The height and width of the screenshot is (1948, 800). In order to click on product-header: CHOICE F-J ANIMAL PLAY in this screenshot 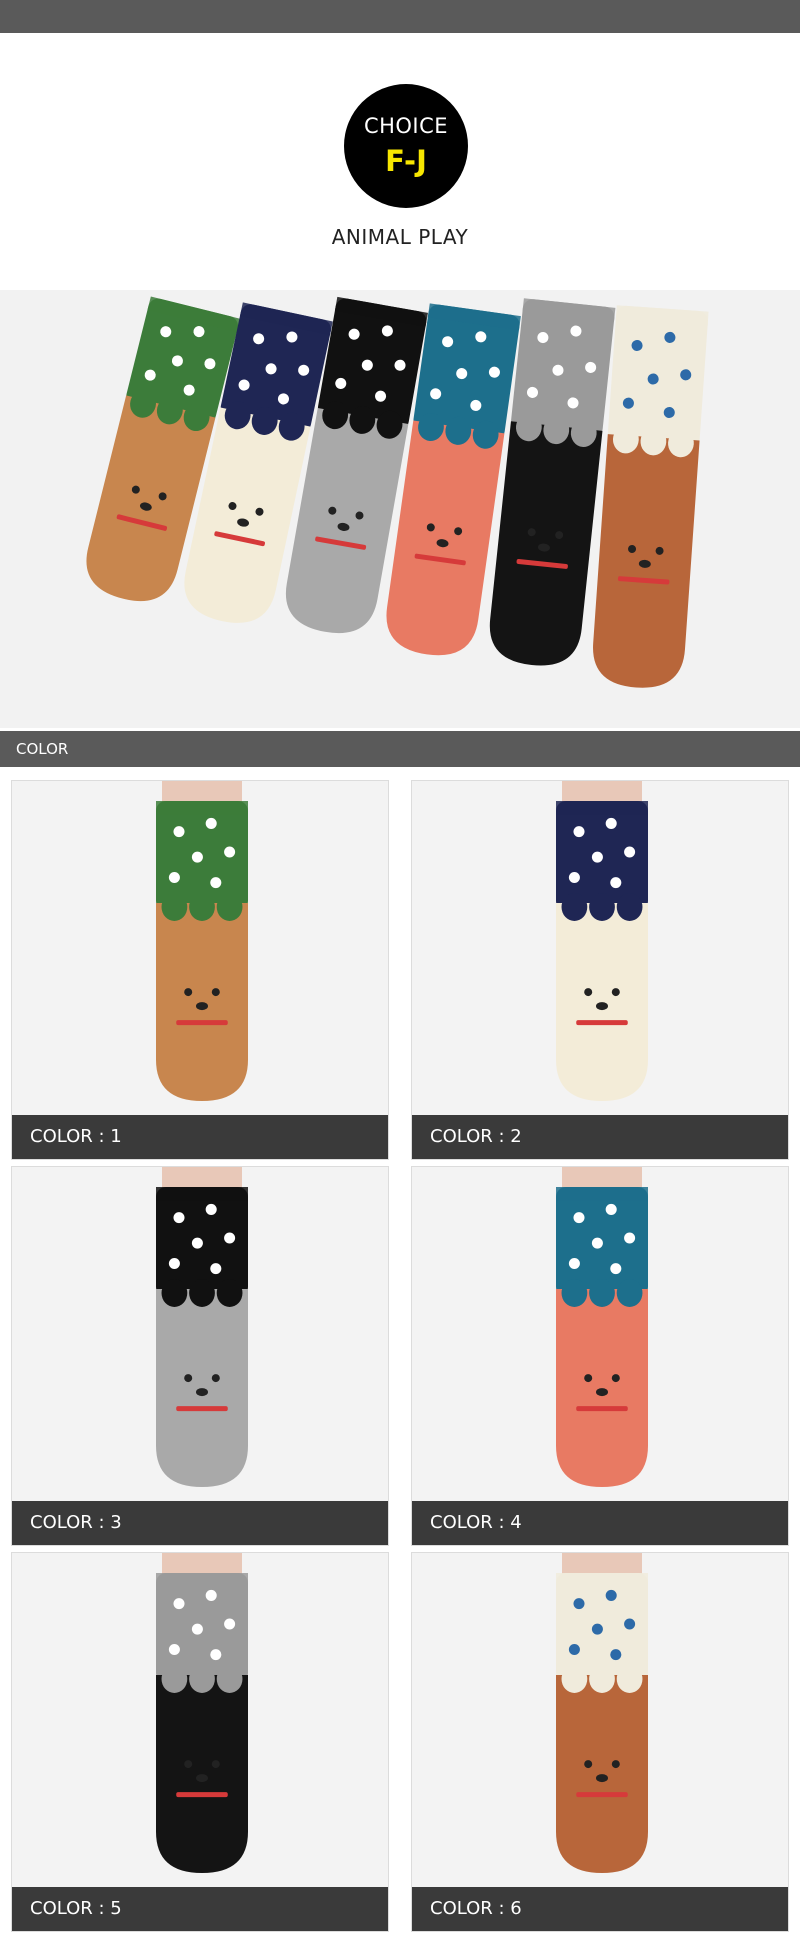, I will do `click(400, 161)`.